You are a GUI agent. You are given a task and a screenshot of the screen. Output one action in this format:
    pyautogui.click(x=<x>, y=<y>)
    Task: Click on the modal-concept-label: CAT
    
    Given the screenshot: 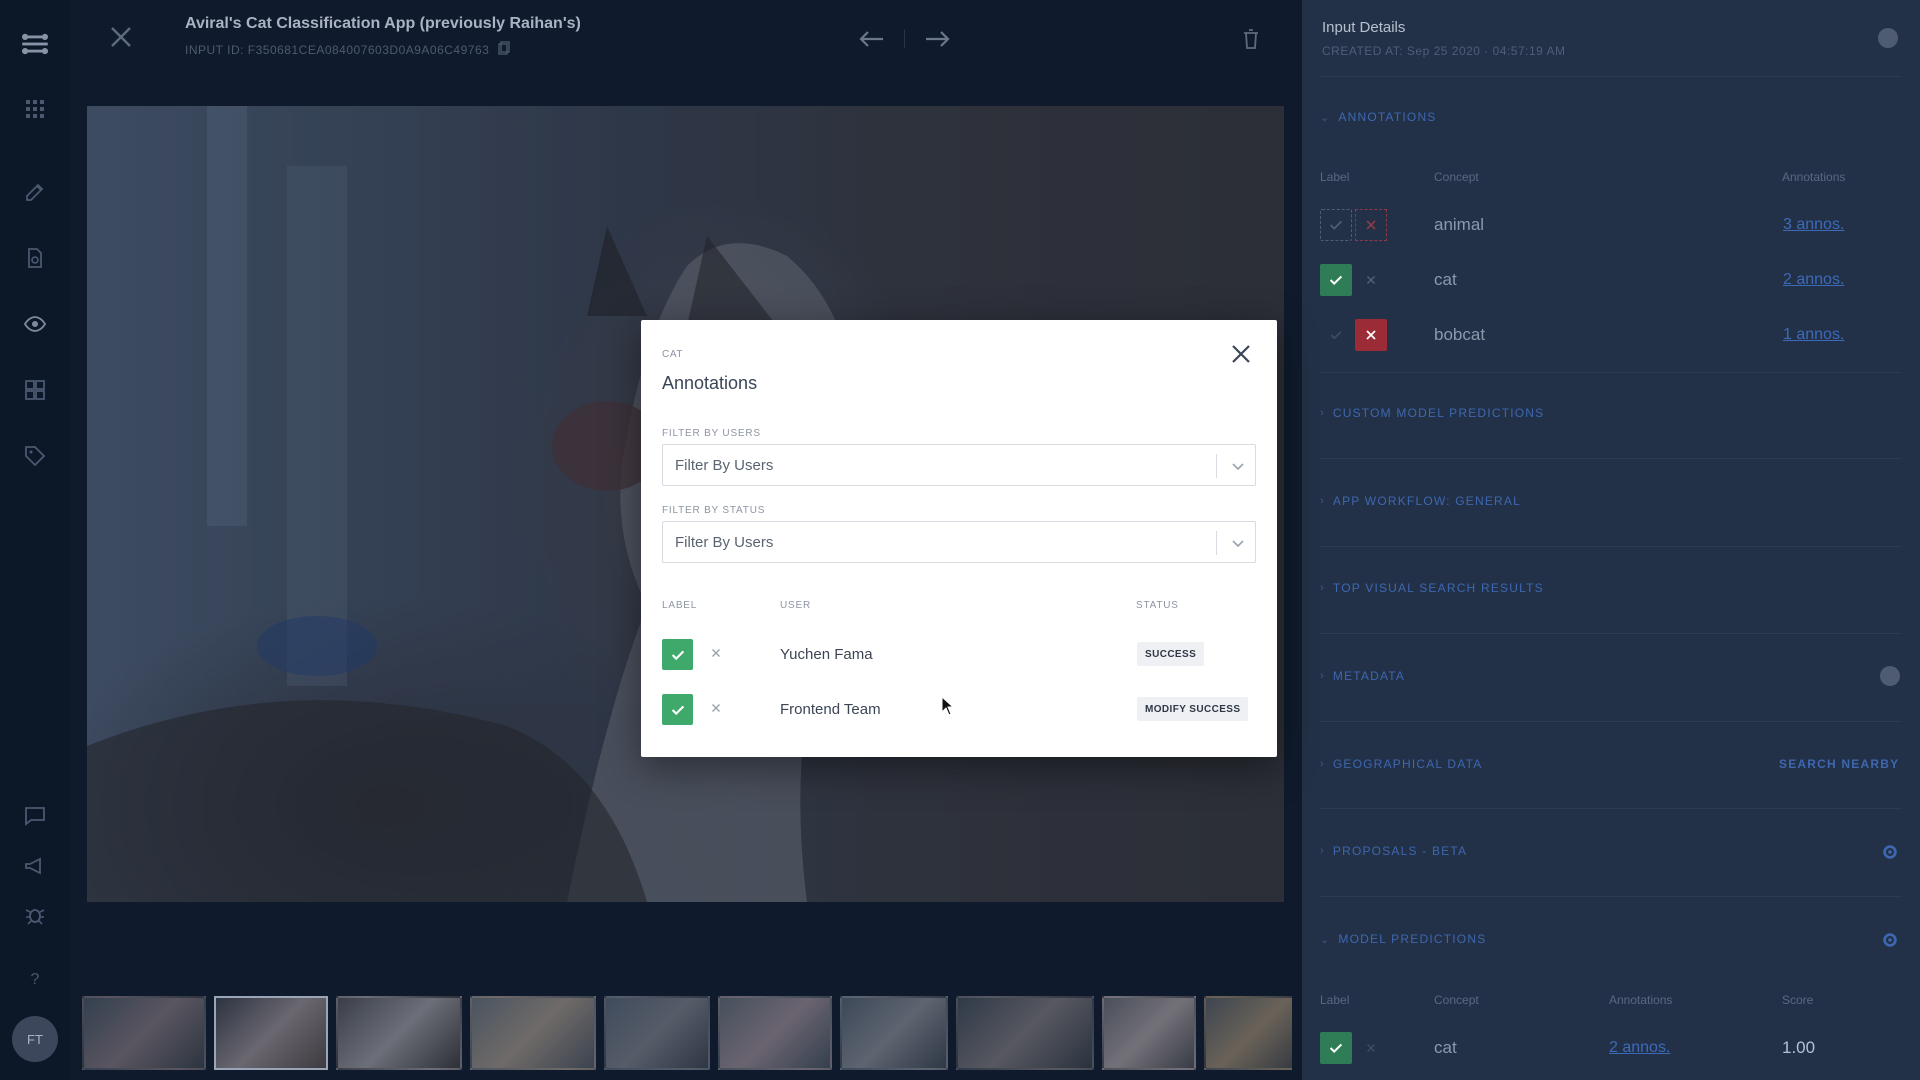 What is the action you would take?
    pyautogui.click(x=673, y=354)
    